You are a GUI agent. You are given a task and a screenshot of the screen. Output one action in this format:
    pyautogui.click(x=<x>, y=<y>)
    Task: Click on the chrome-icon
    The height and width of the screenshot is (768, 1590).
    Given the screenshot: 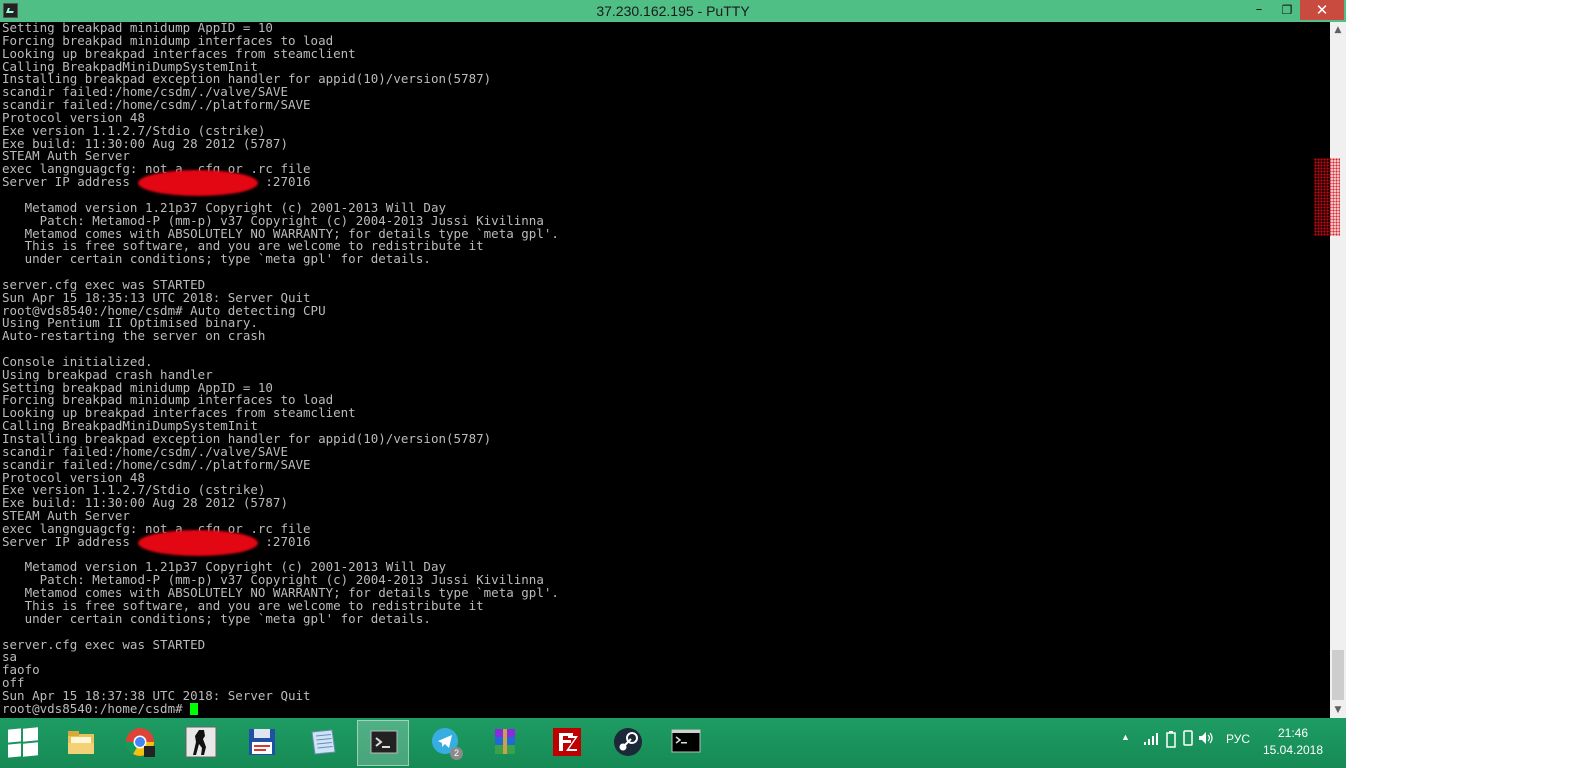 What is the action you would take?
    pyautogui.click(x=140, y=742)
    